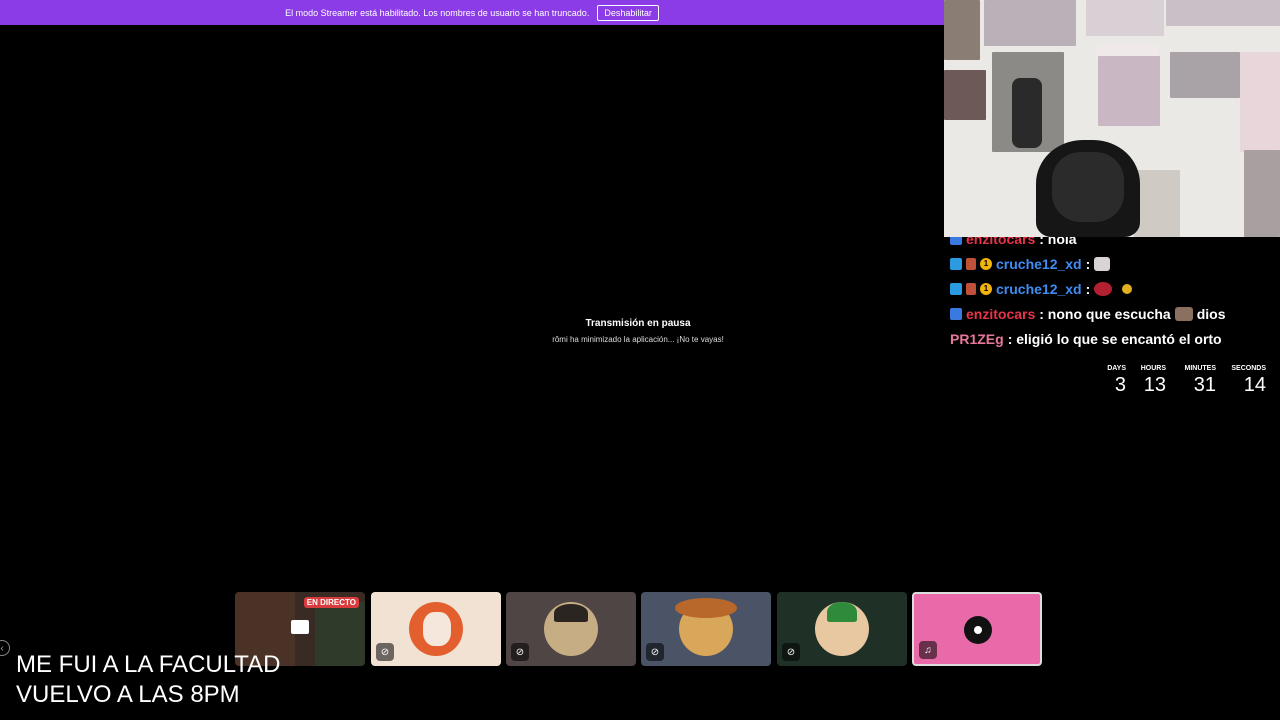 The image size is (1280, 720). Describe the element at coordinates (1200, 368) in the screenshot. I see `minutes-label: MINUTES` at that location.